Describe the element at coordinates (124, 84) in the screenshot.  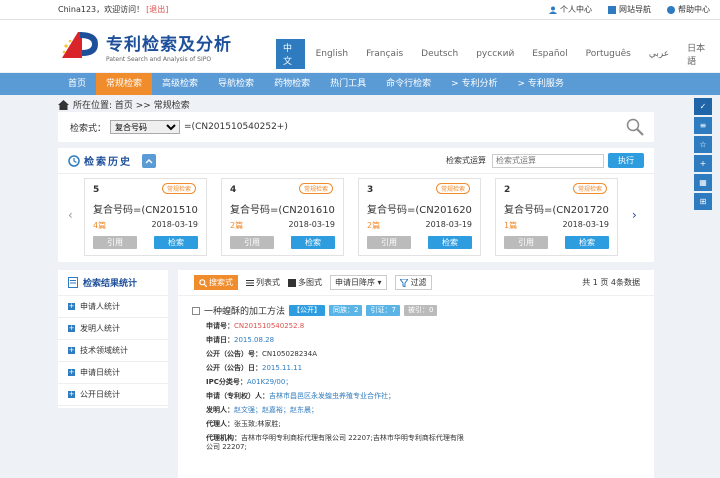
I see `nav-regular-search: 常规检索` at that location.